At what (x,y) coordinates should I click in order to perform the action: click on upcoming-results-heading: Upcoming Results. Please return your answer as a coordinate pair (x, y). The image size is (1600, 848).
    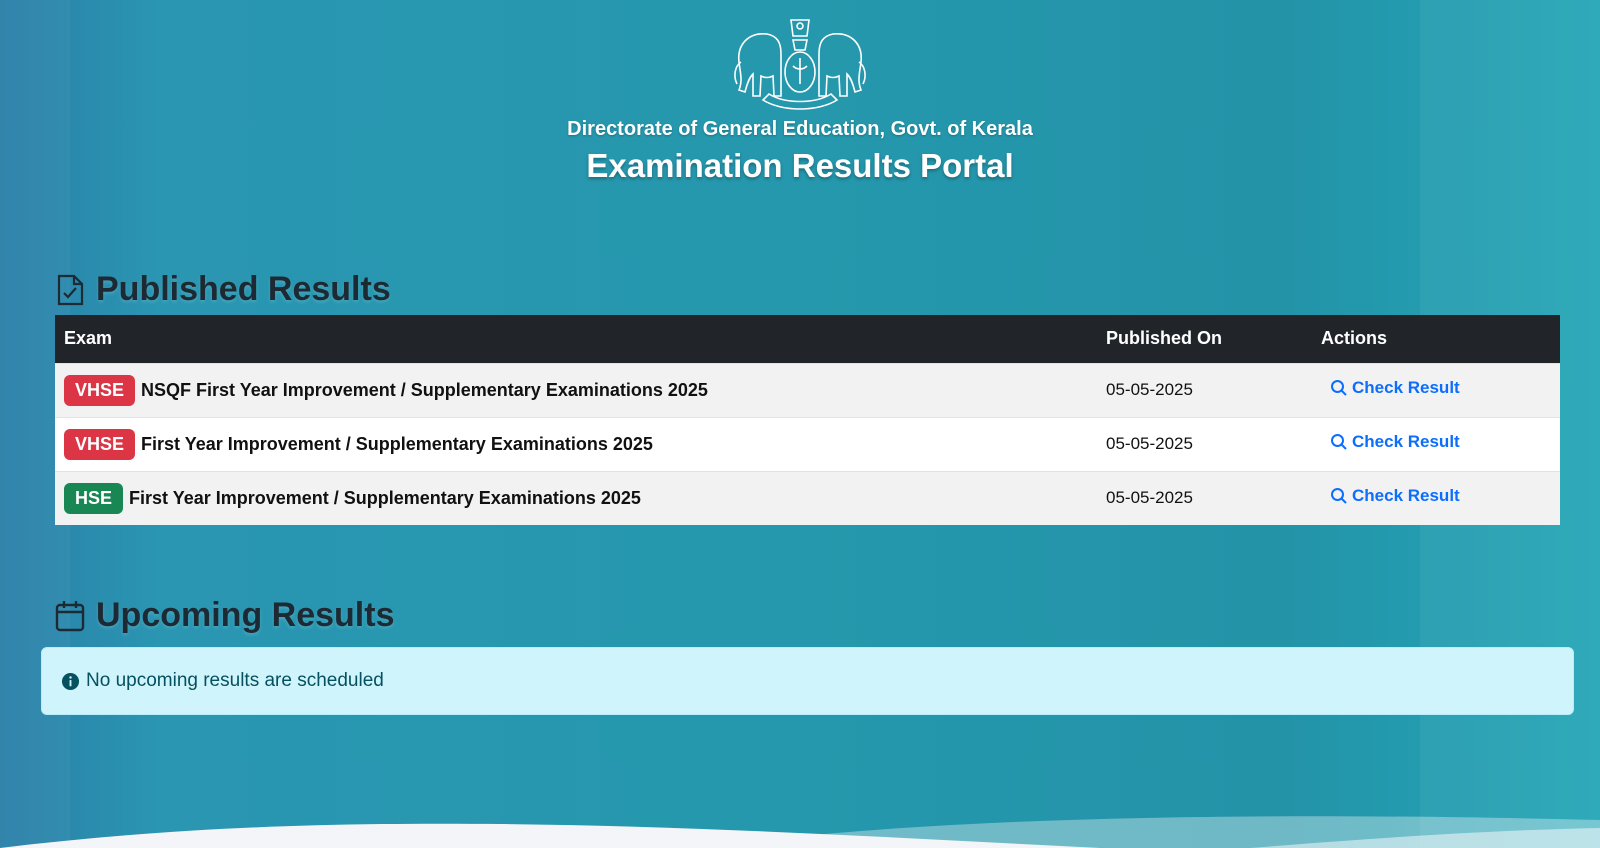
    Looking at the image, I should click on (224, 615).